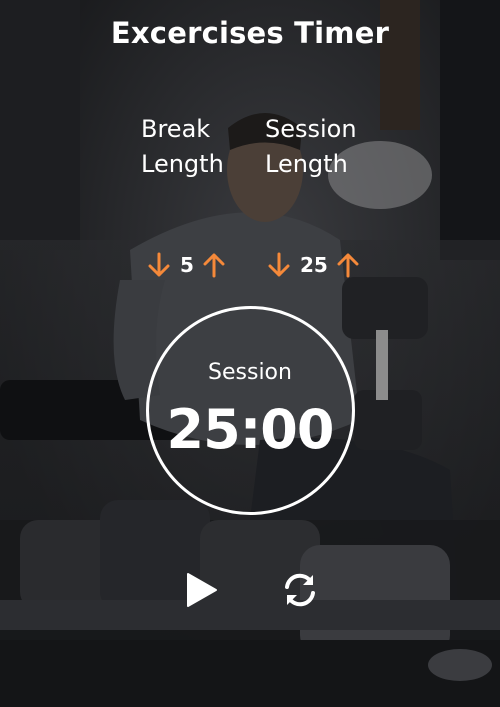  I want to click on break-length-value: 5, so click(187, 265).